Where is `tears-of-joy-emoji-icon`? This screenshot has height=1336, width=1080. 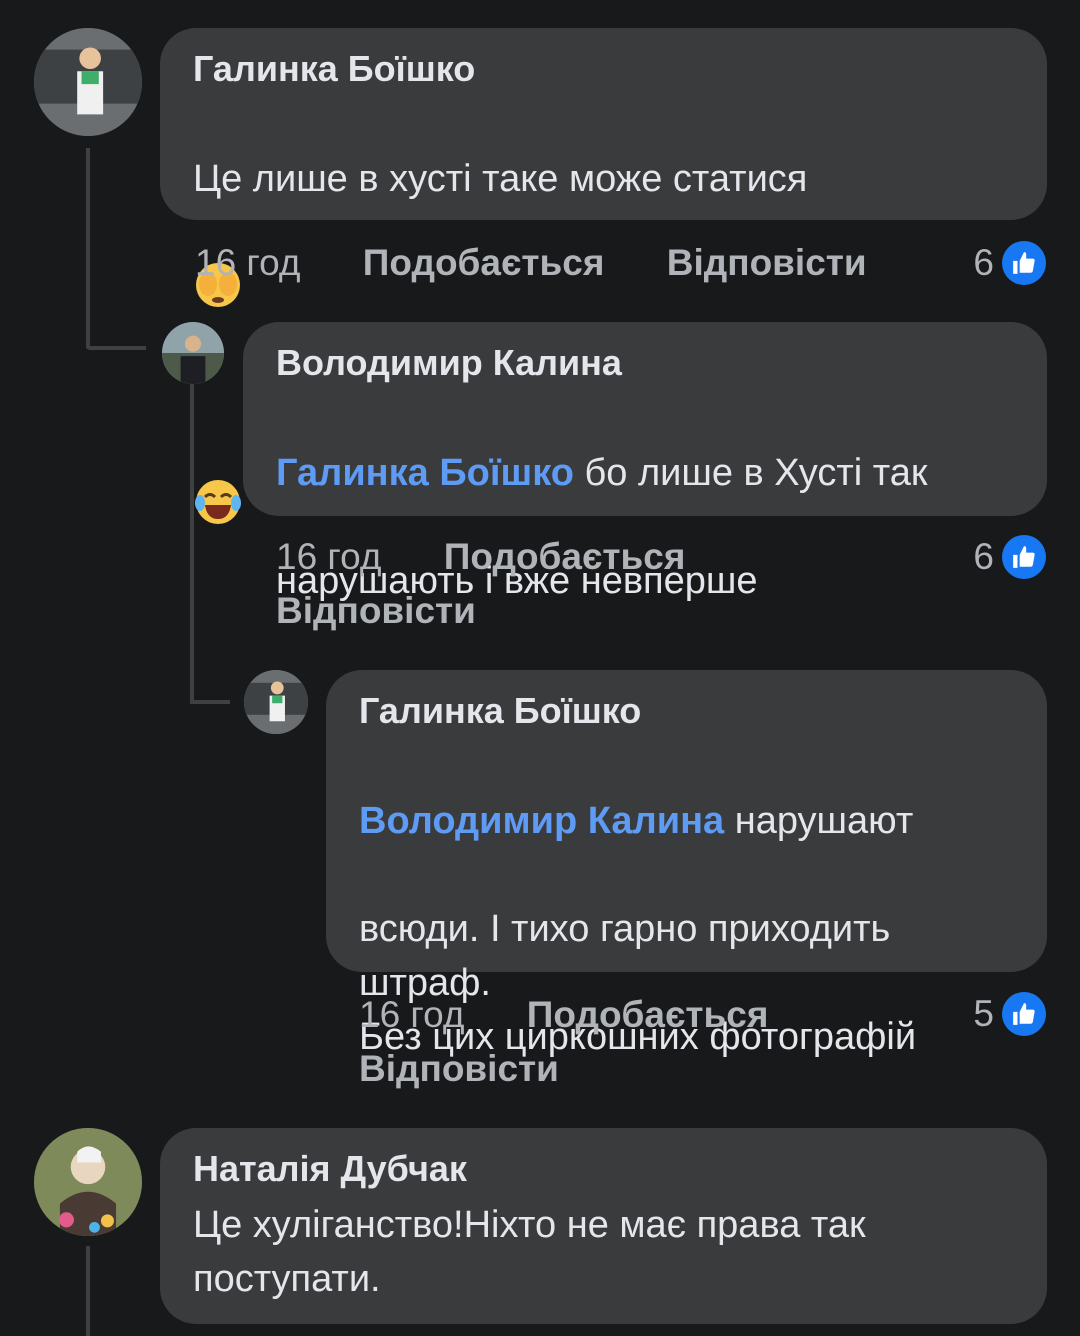
tears-of-joy-emoji-icon is located at coordinates (218, 473).